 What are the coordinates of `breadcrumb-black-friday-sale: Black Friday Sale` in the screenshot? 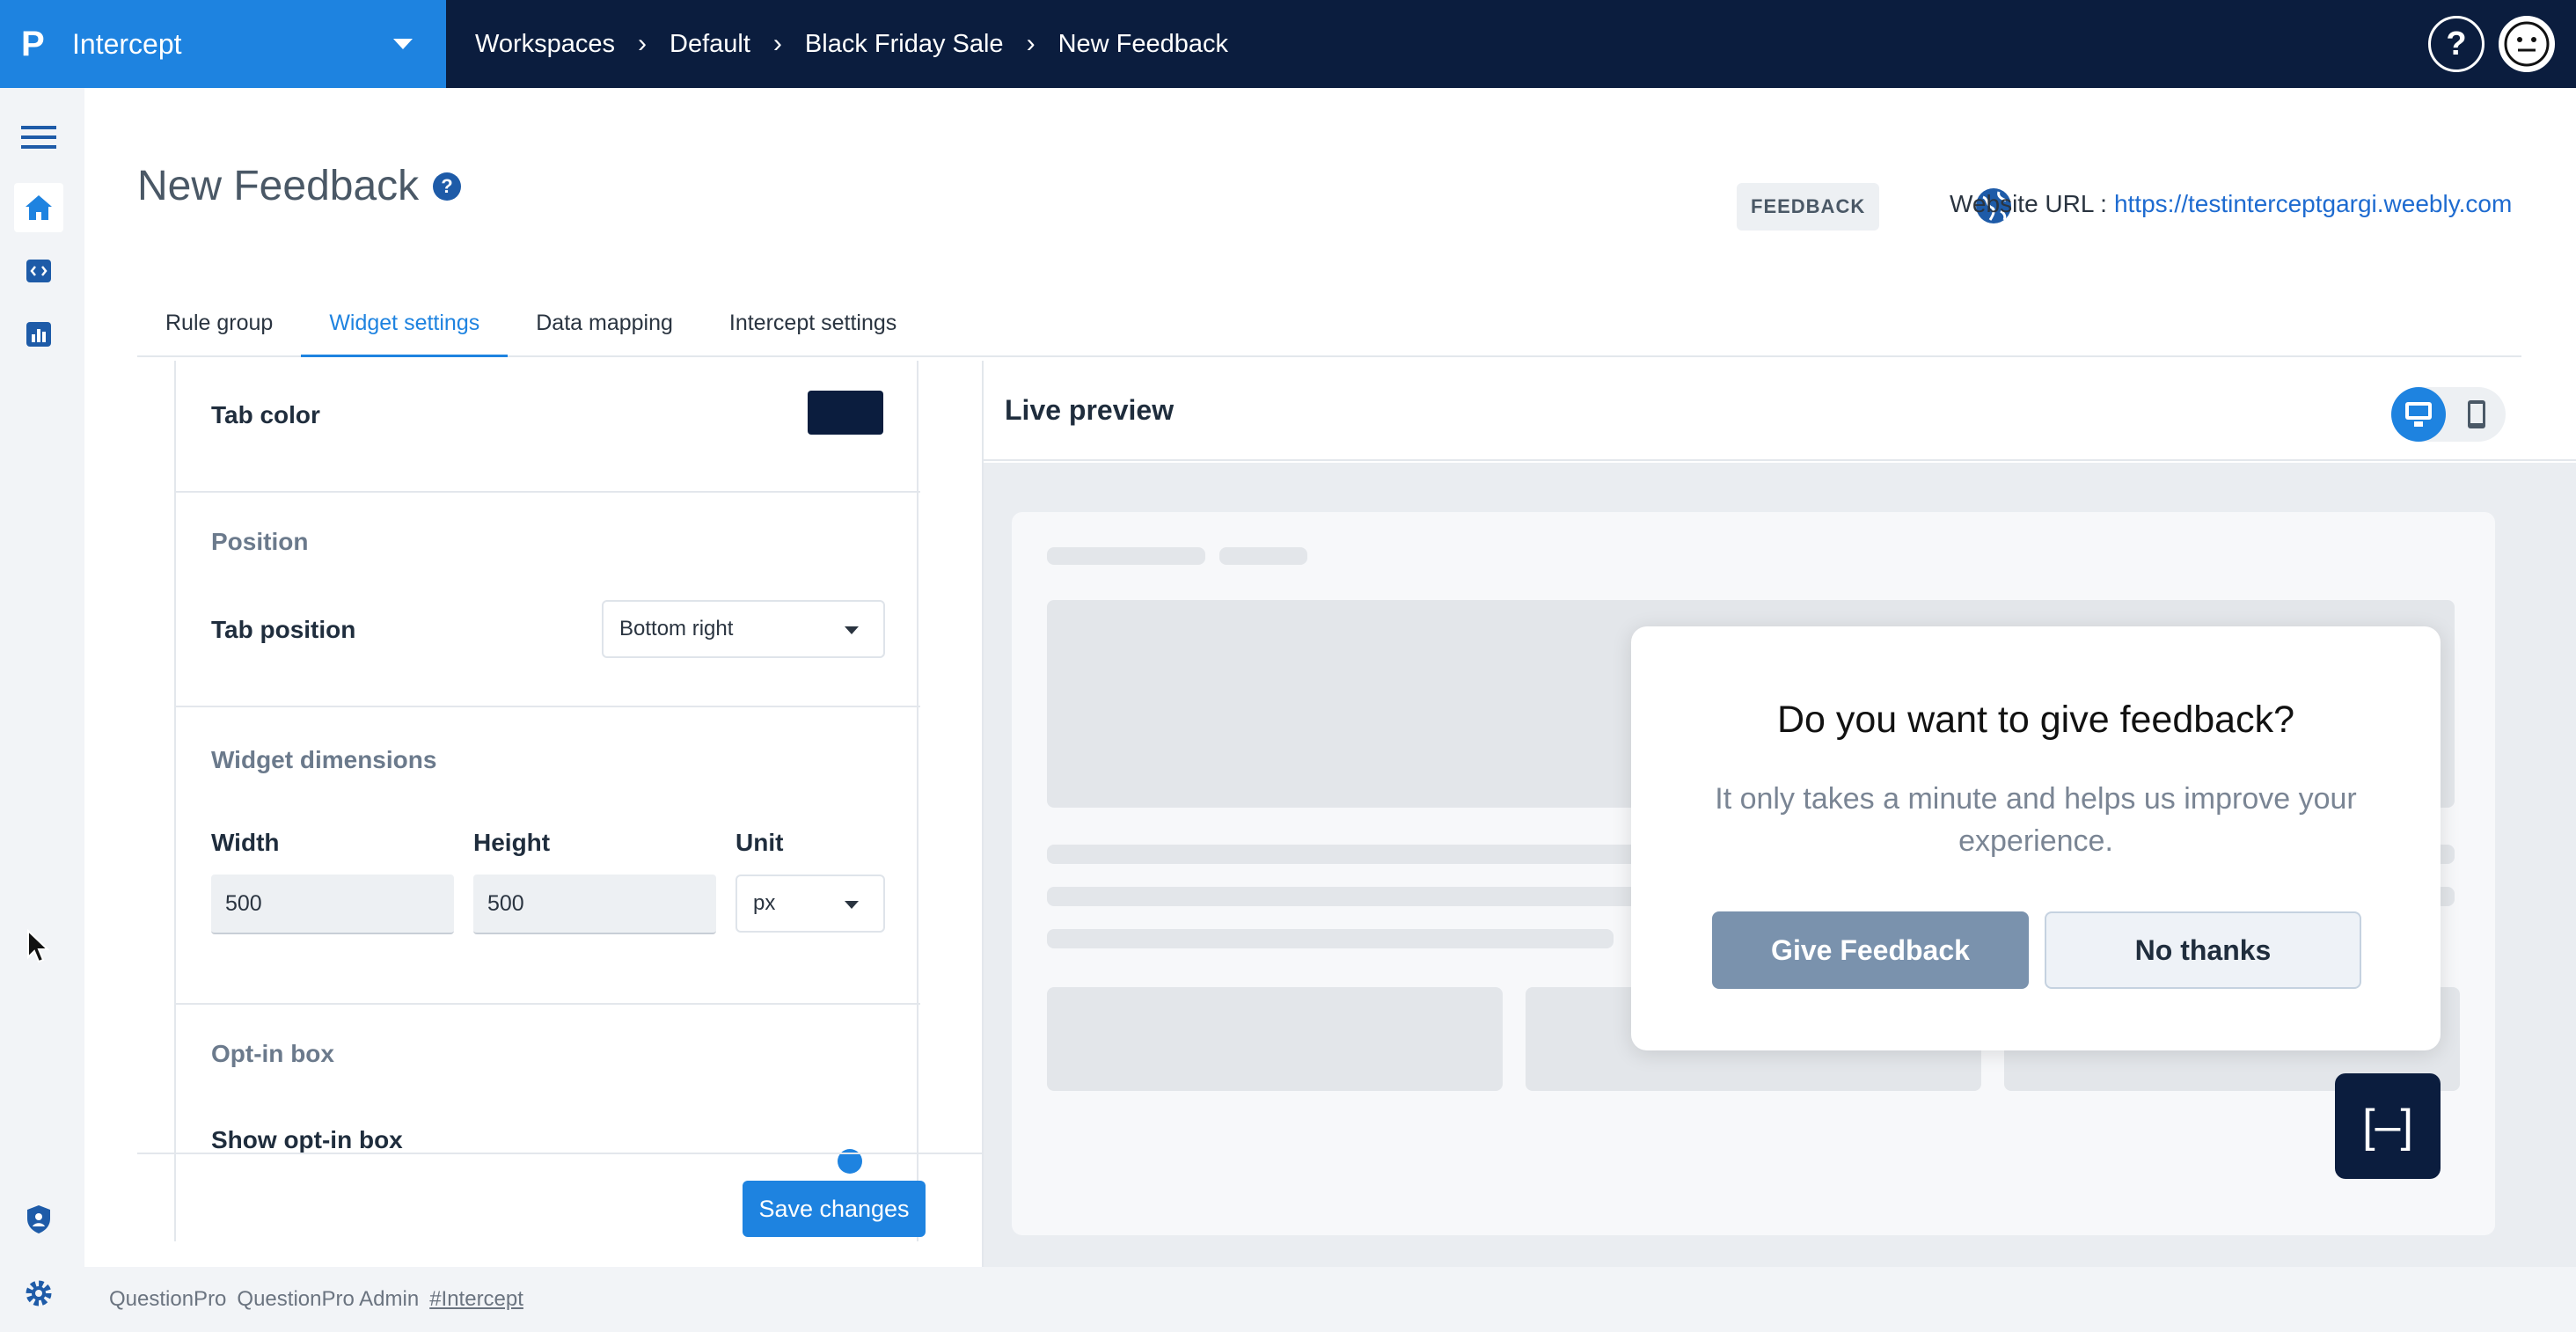 It's located at (904, 45).